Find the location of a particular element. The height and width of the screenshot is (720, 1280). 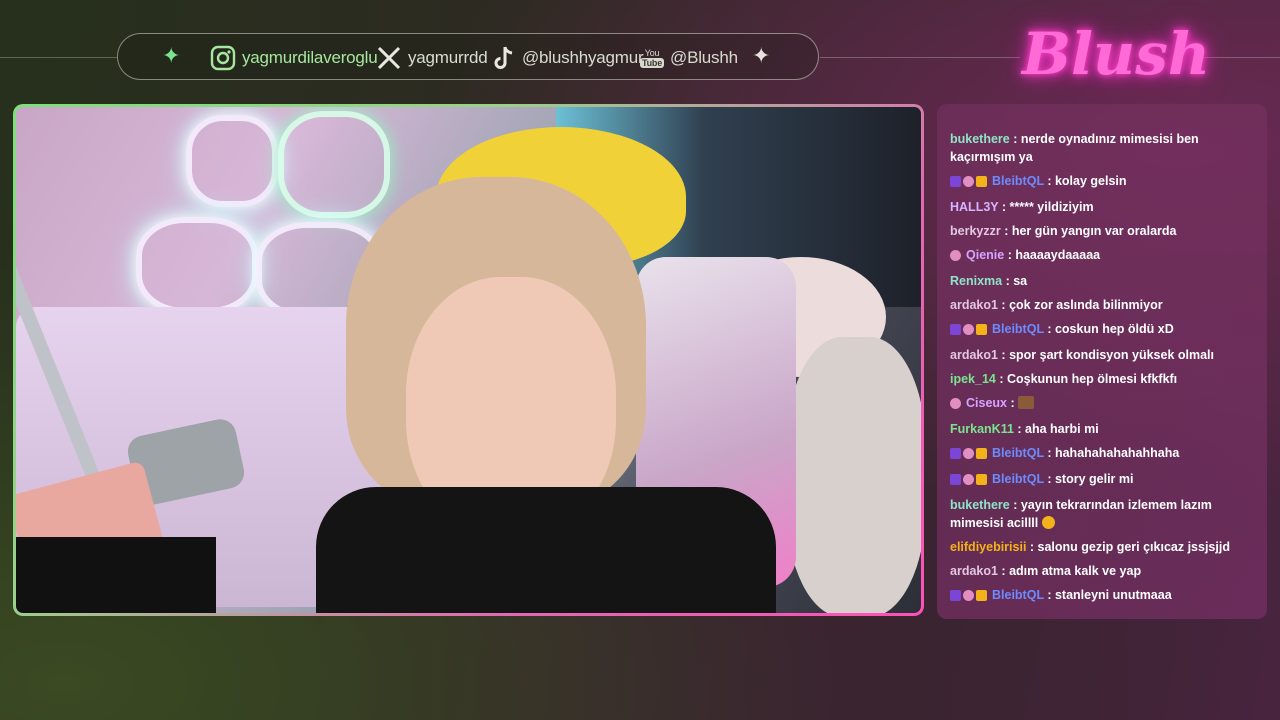

chat-message: ipek_14 : Coşkunun hep ölmesi kfkfkfı is located at coordinates (1103, 379).